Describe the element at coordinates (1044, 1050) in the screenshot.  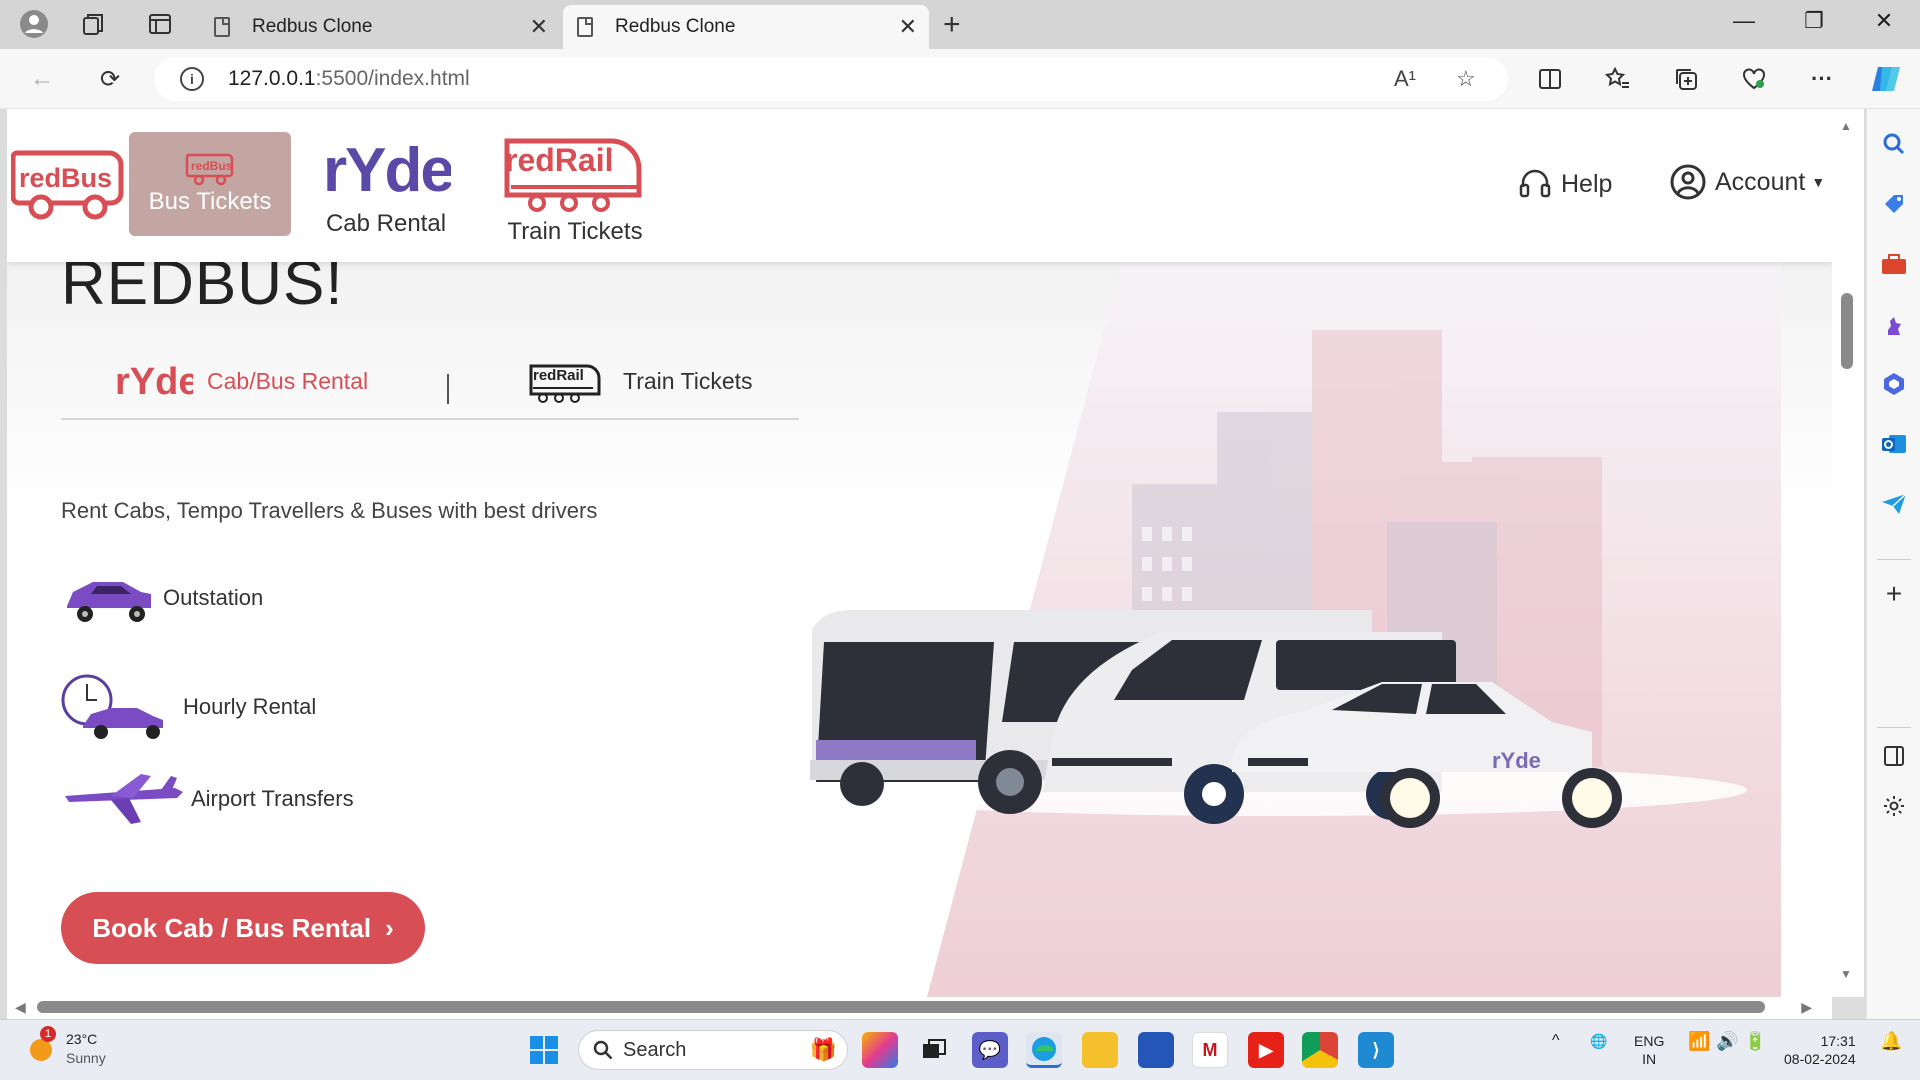
I see `edge-taskbar-icon` at that location.